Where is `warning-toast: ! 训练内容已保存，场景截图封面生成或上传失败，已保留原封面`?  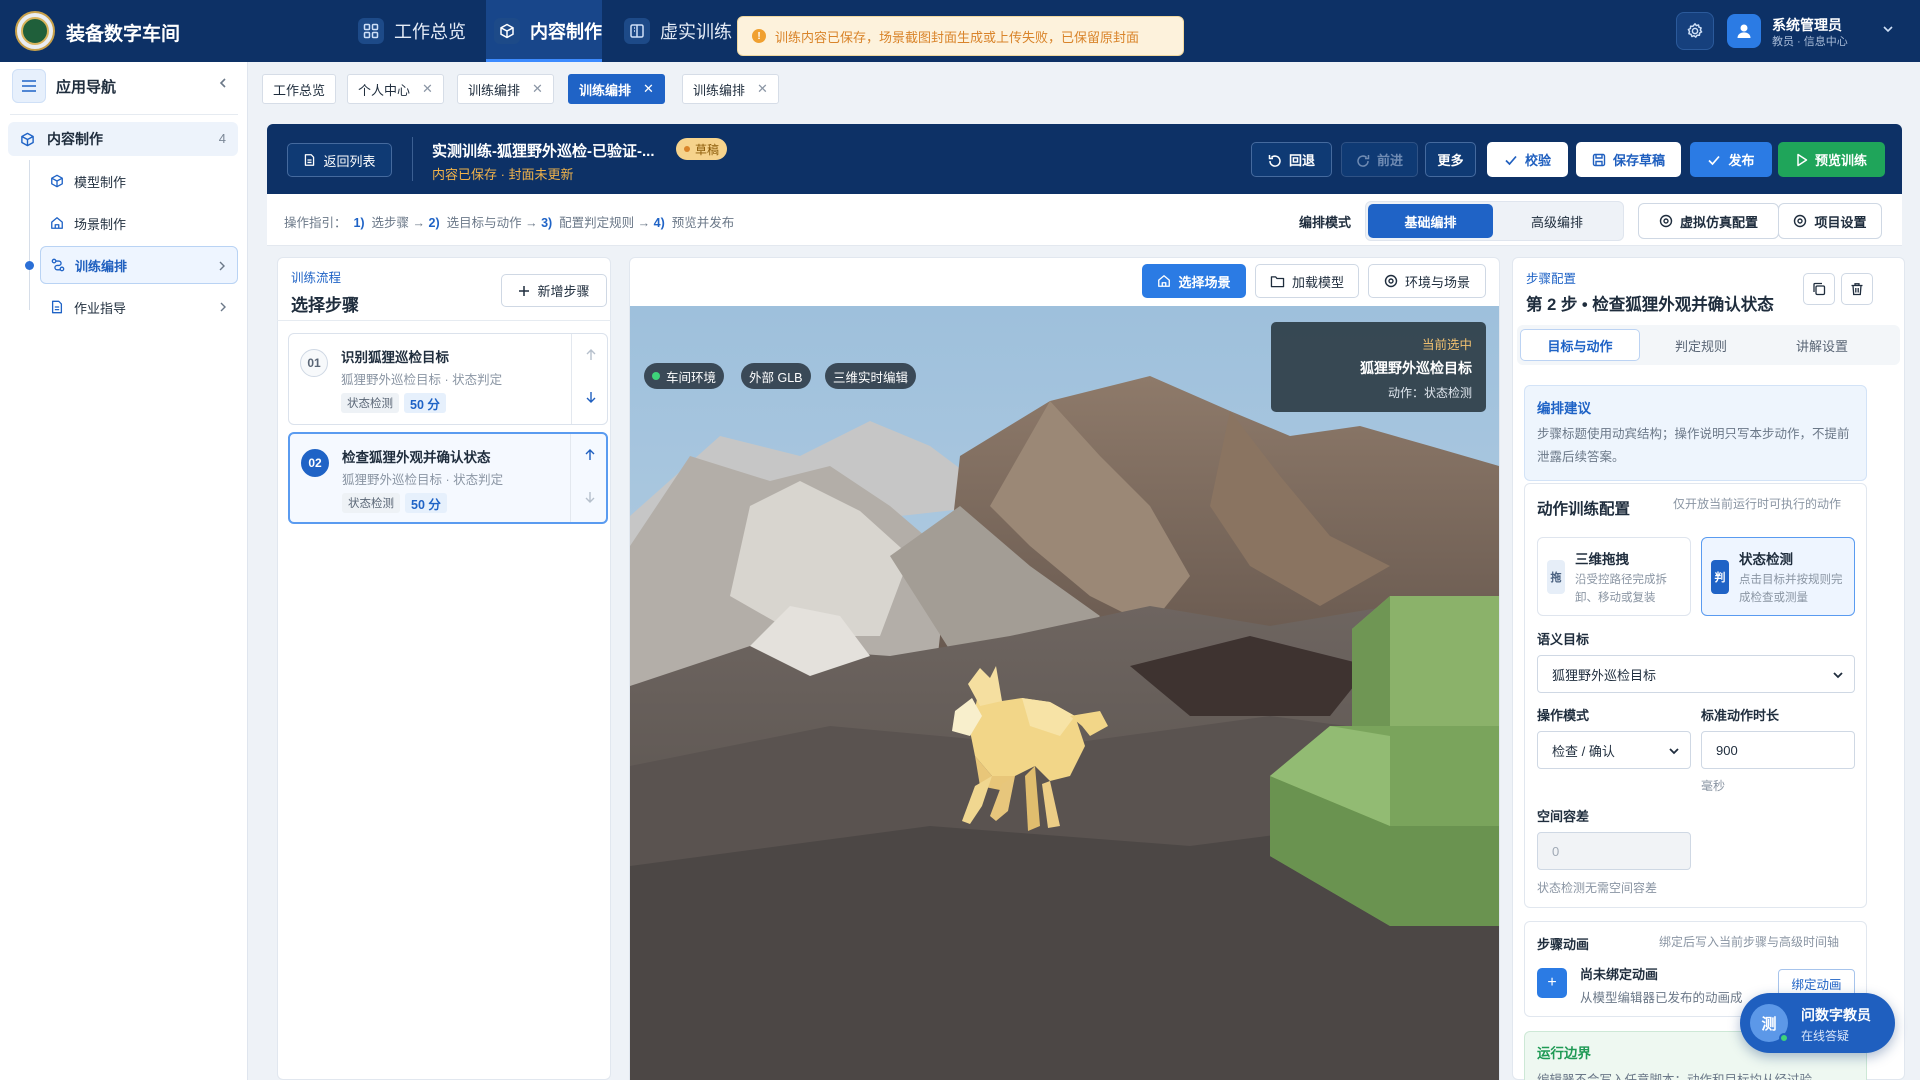 warning-toast: ! 训练内容已保存，场景截图封面生成或上传失败，已保留原封面 is located at coordinates (960, 36).